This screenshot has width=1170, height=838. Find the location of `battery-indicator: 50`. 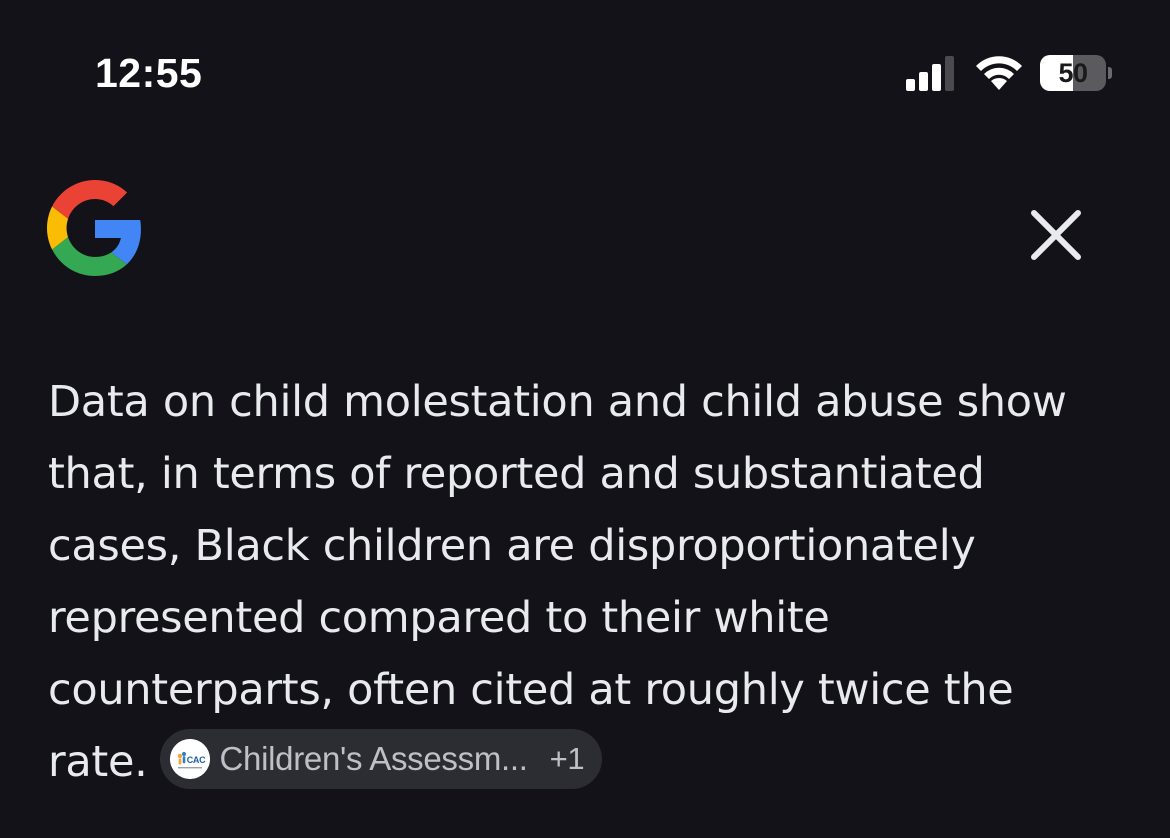

battery-indicator: 50 is located at coordinates (1076, 73).